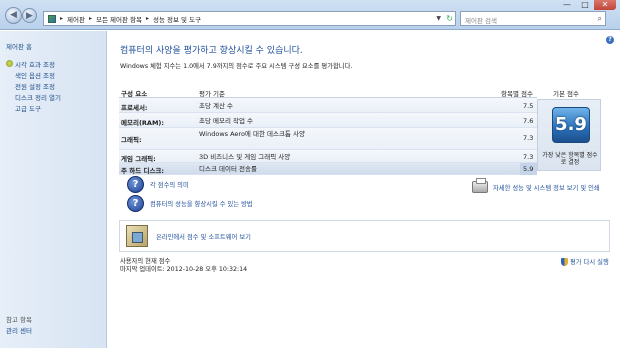  I want to click on forward-arrow-icon: ▶, so click(29, 16).